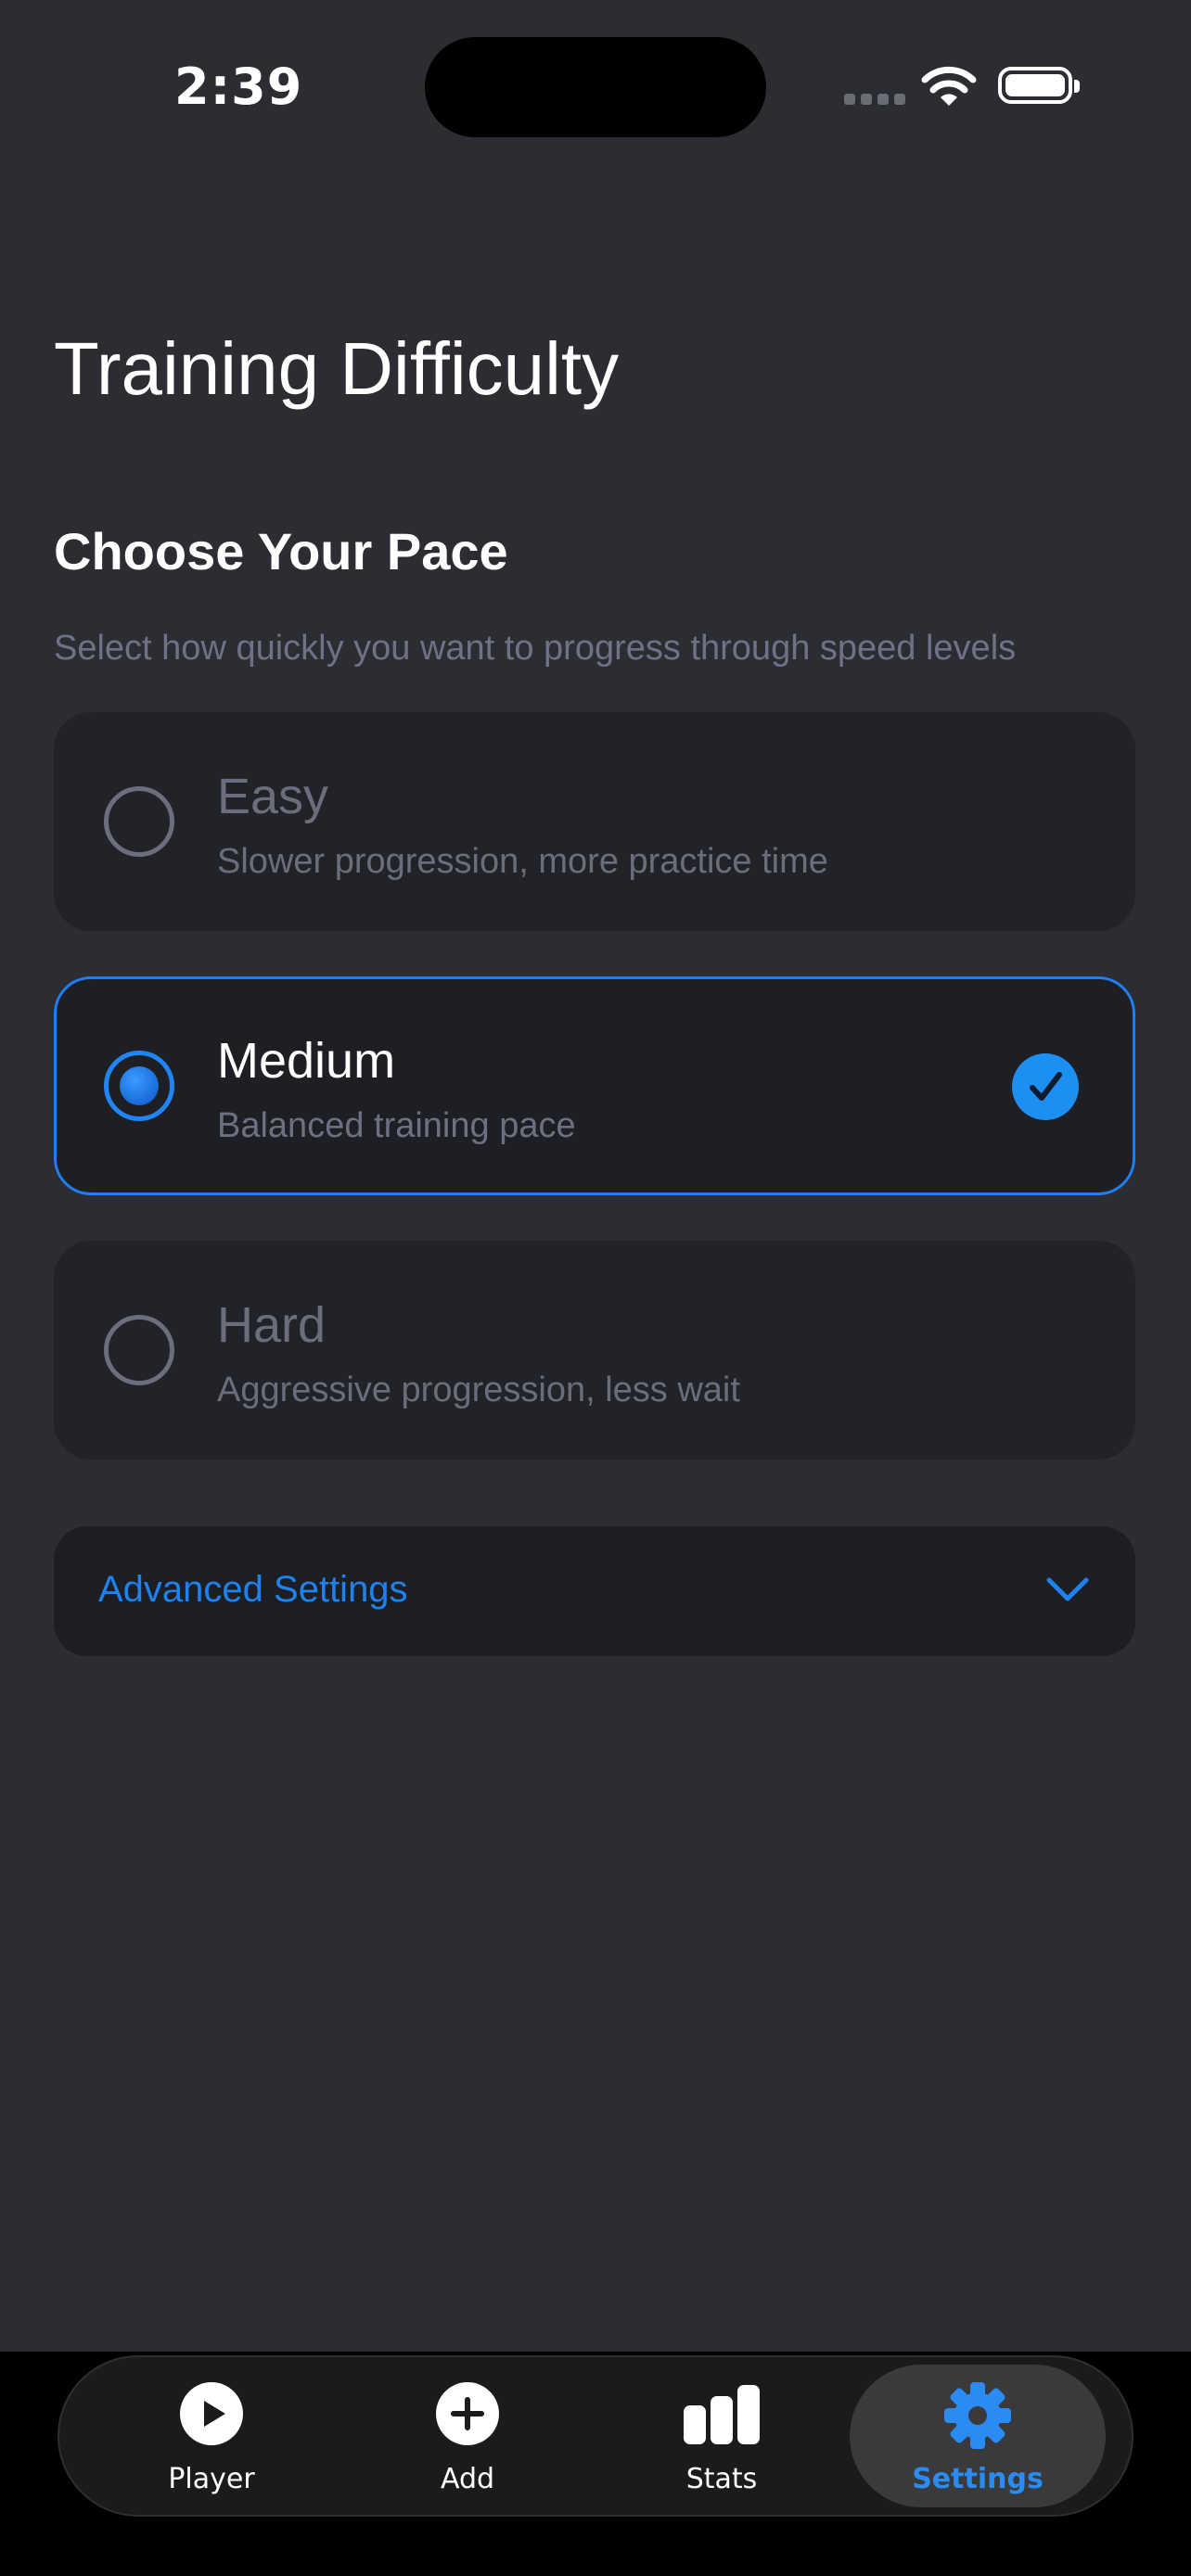 Image resolution: width=1191 pixels, height=2576 pixels. I want to click on status-bar: 2:39, so click(595, 88).